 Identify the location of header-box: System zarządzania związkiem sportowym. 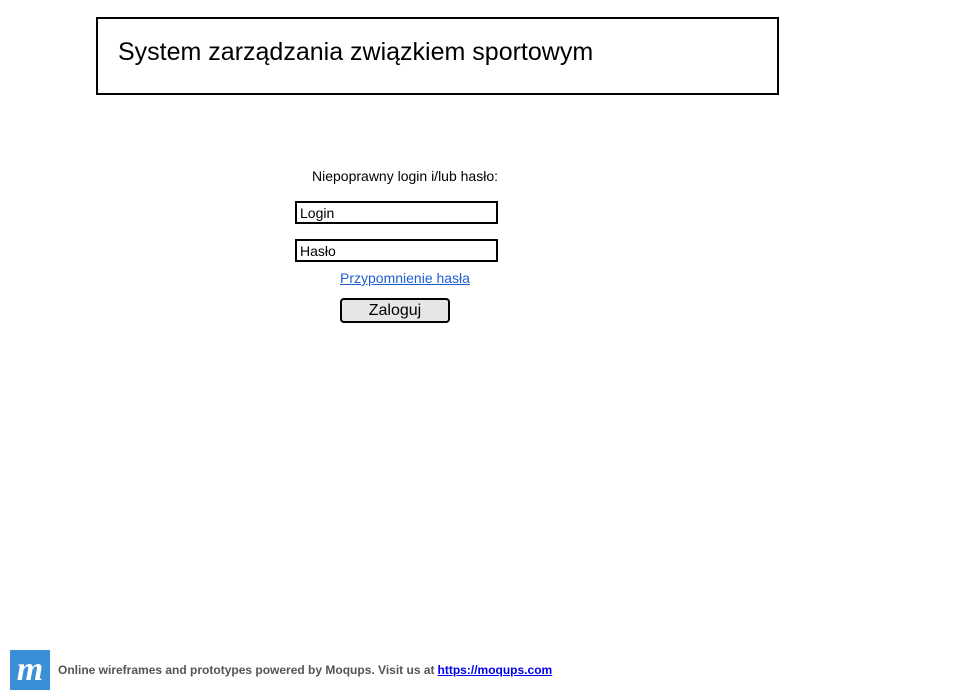
(437, 56).